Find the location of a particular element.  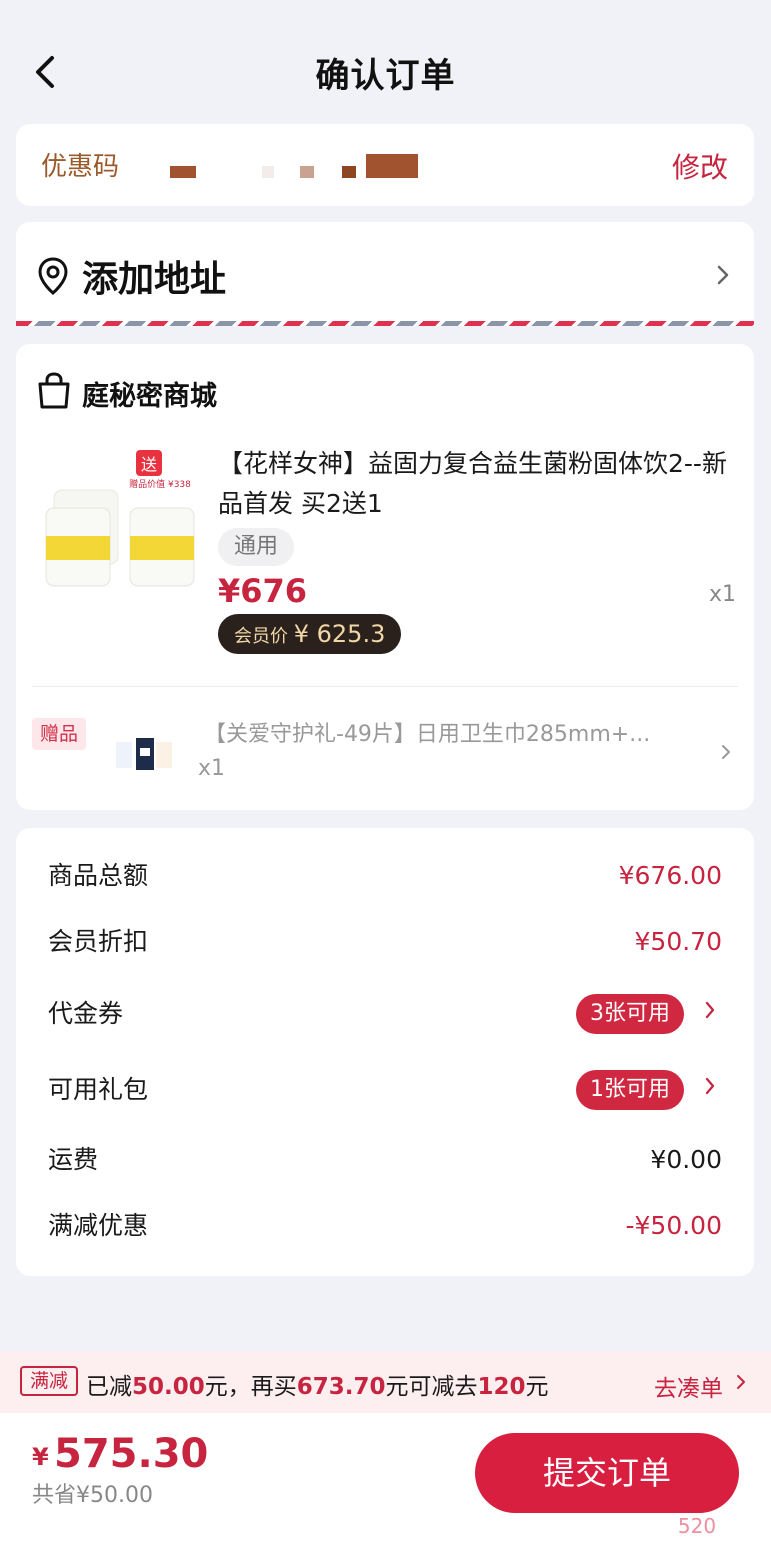

goods-total-row: 商品总额 ¥676.00 is located at coordinates (385, 876).